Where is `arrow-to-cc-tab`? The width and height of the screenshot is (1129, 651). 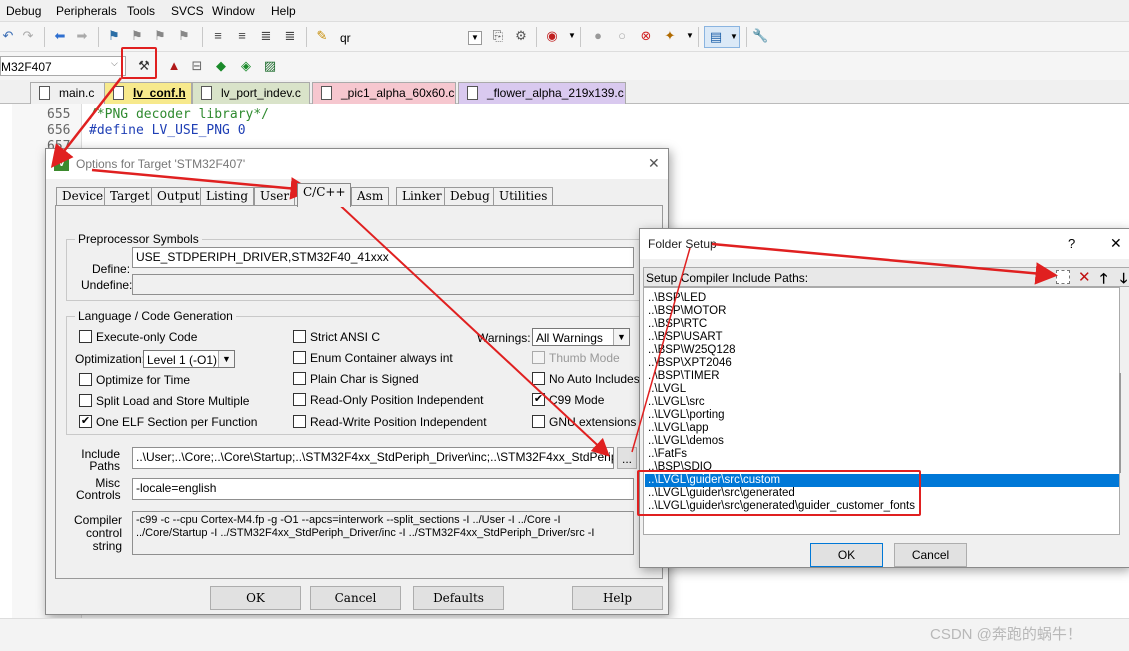 arrow-to-cc-tab is located at coordinates (202, 184).